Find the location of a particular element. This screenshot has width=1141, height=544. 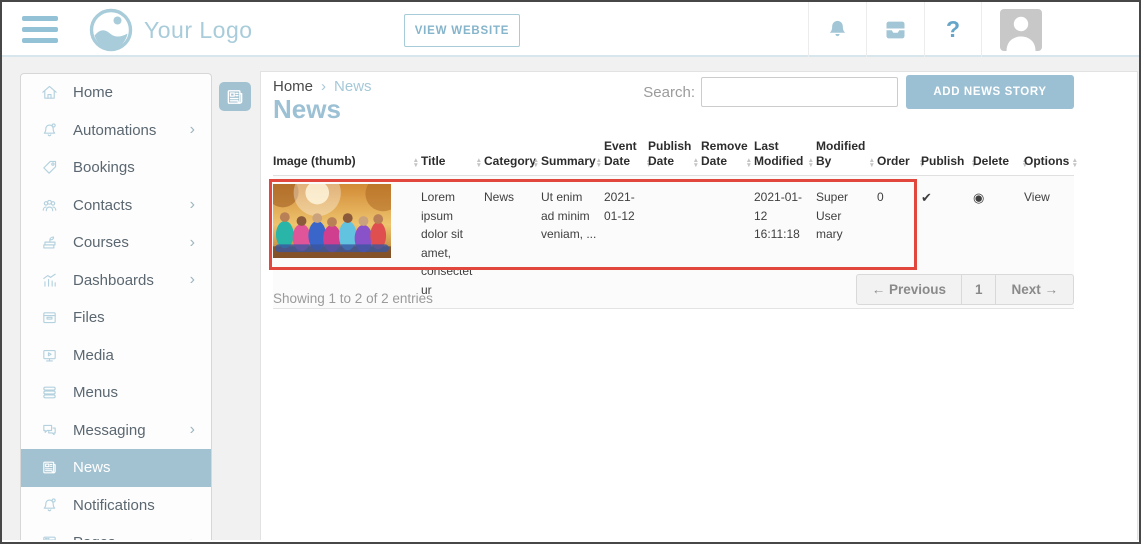

news-thumbnail-image is located at coordinates (332, 221).